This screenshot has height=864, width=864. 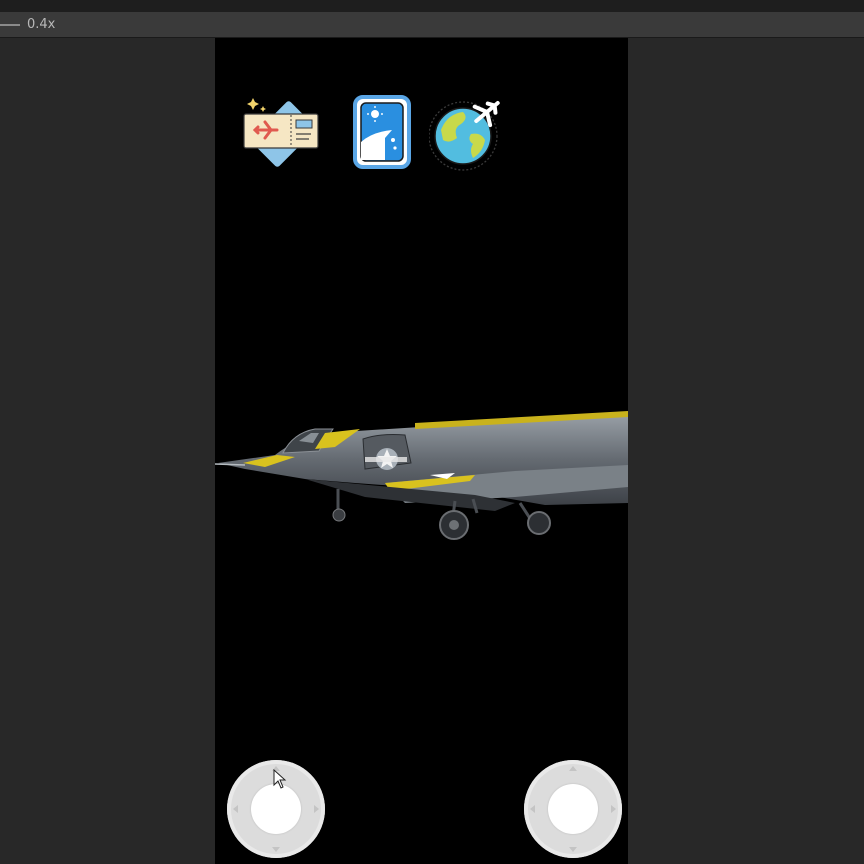 I want to click on game-view-toolbar: 0.4x, so click(x=432, y=25).